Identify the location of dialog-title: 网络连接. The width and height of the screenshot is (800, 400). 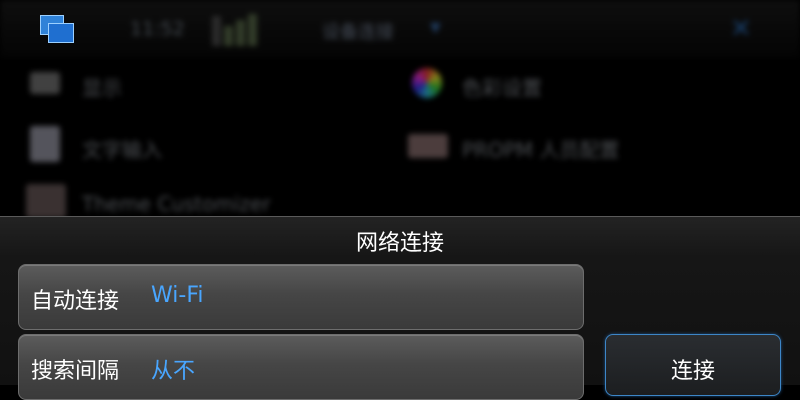
(399, 243).